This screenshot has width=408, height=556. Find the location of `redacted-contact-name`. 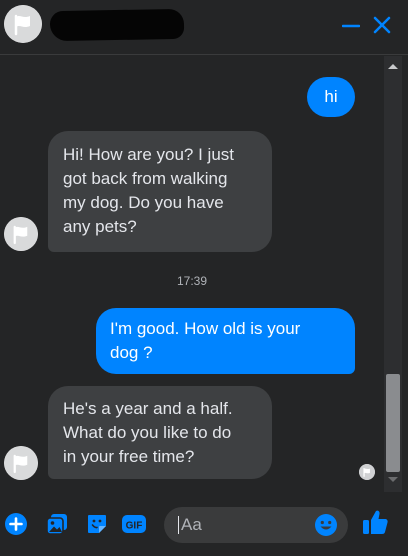

redacted-contact-name is located at coordinates (117, 25).